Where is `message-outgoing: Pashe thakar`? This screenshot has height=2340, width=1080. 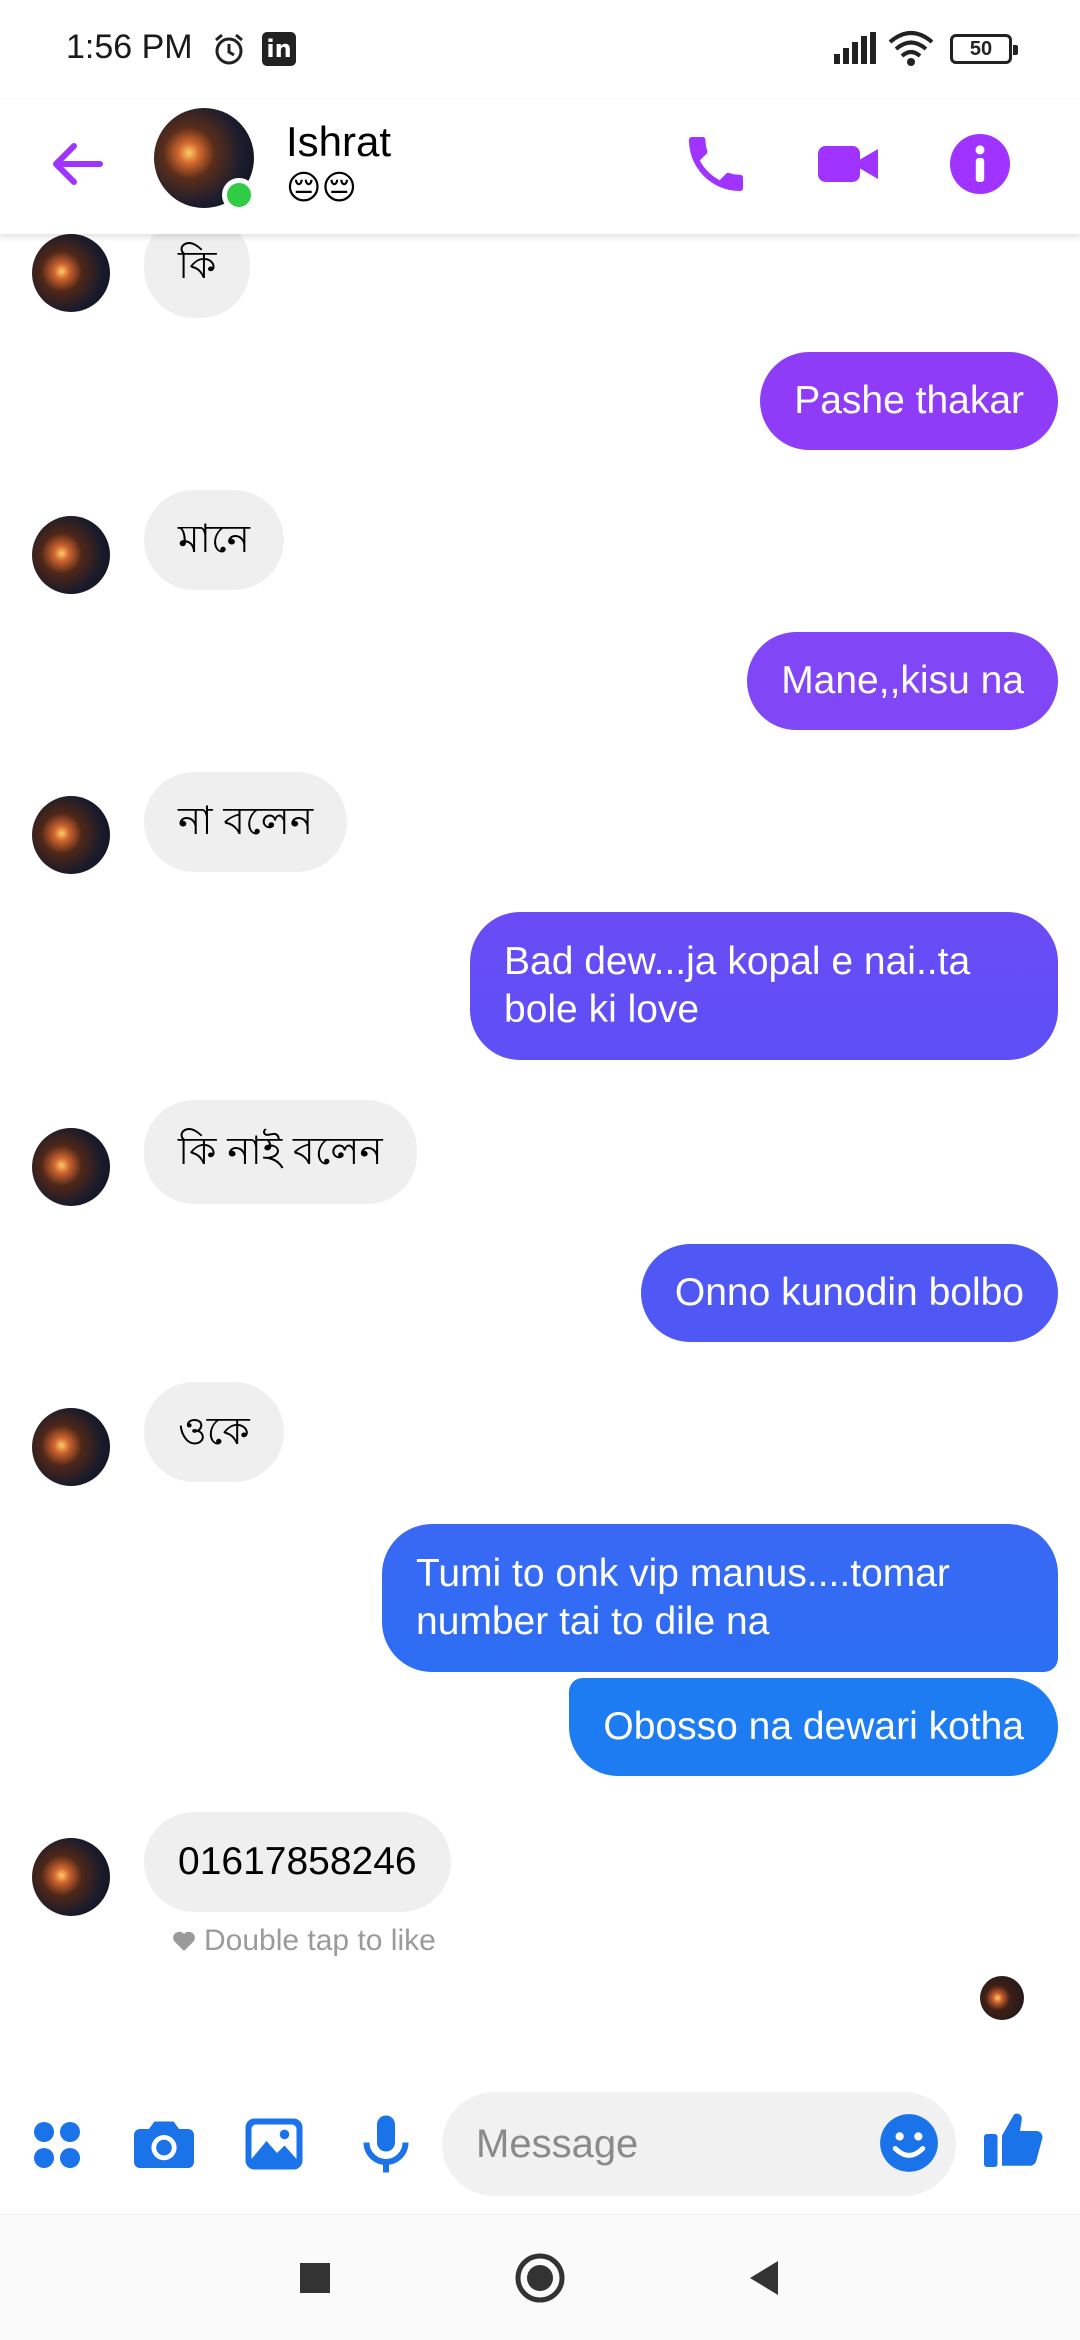 message-outgoing: Pashe thakar is located at coordinates (909, 401).